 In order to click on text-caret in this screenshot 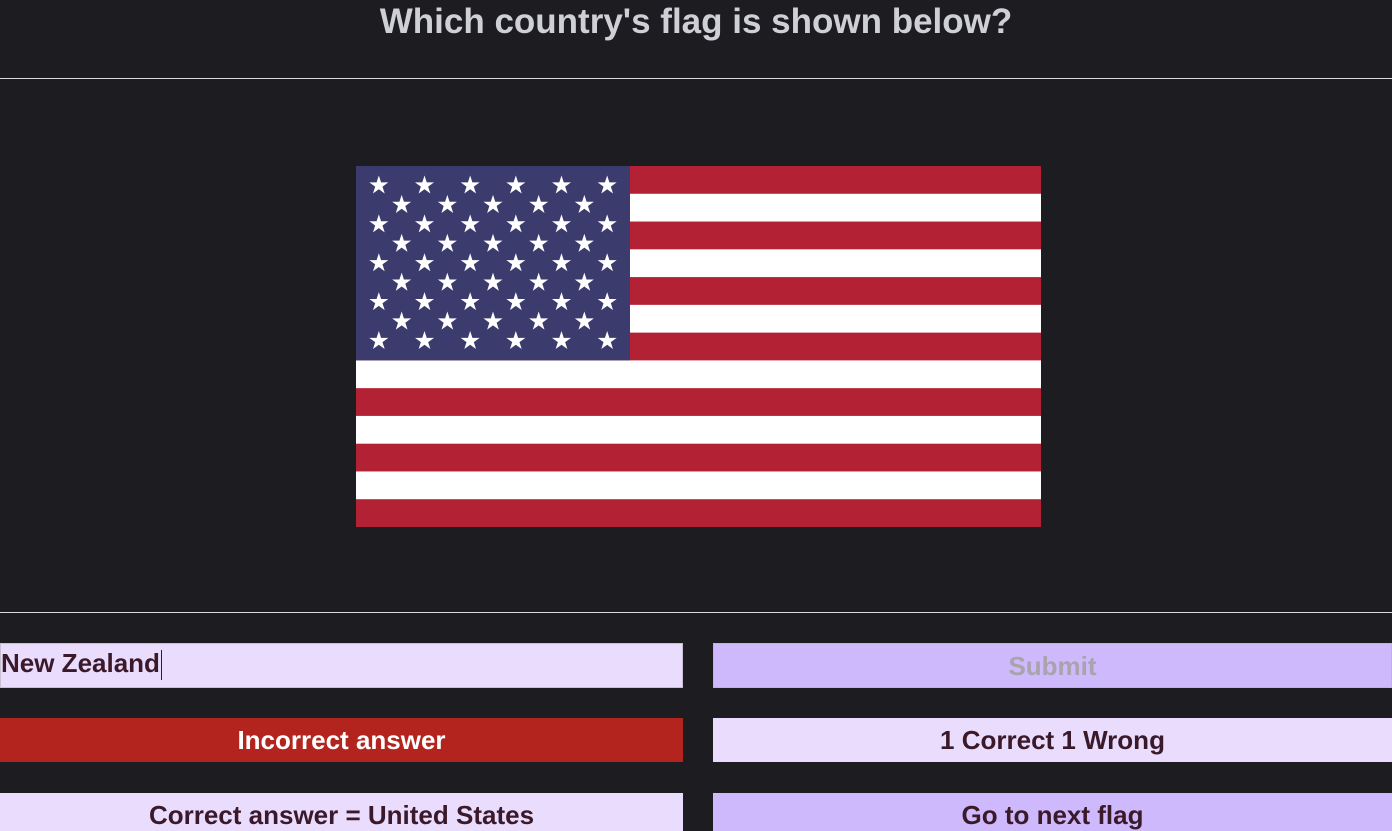, I will do `click(161, 665)`.